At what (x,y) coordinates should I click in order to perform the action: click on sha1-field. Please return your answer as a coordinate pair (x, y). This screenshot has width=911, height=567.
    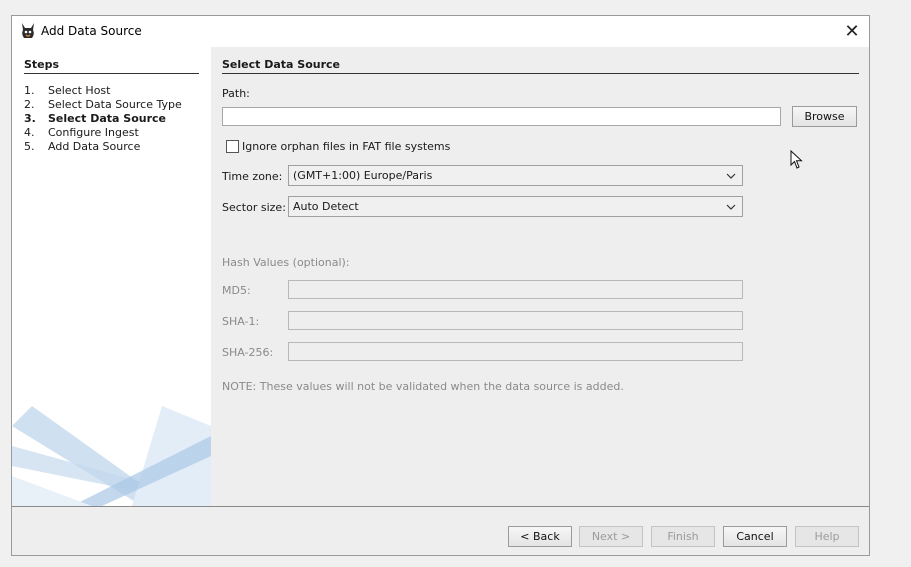
    Looking at the image, I should click on (515, 320).